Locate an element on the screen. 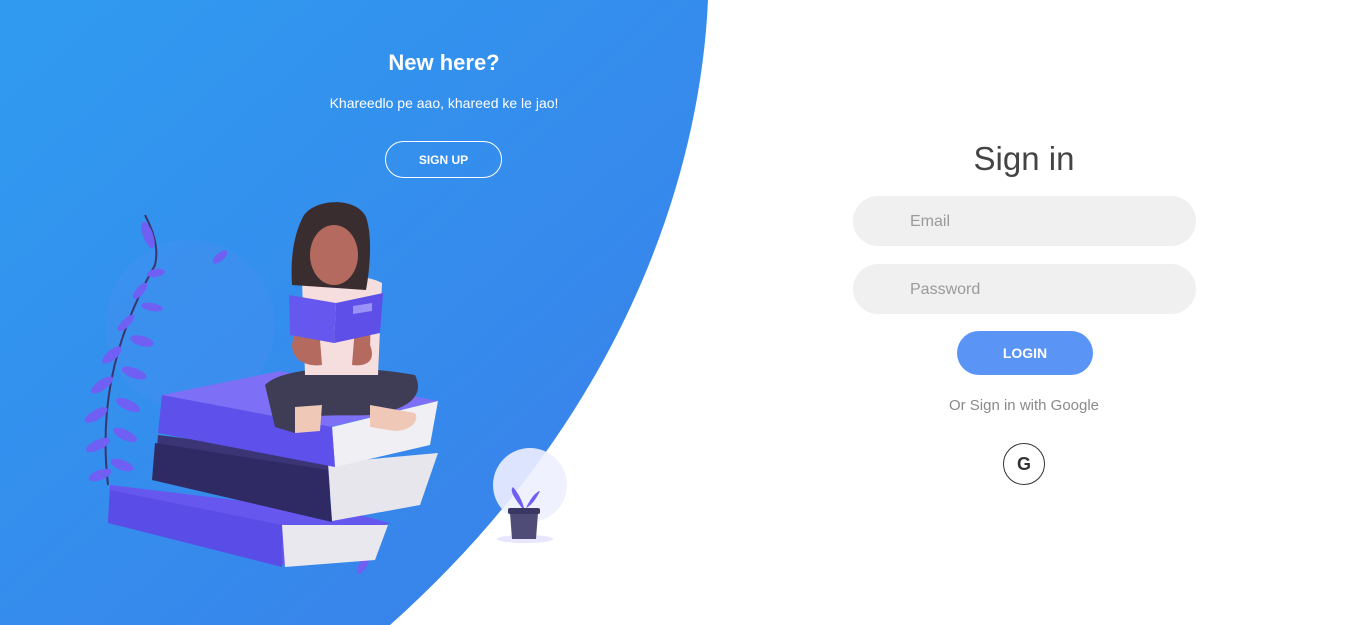  password-input is located at coordinates (1045, 290).